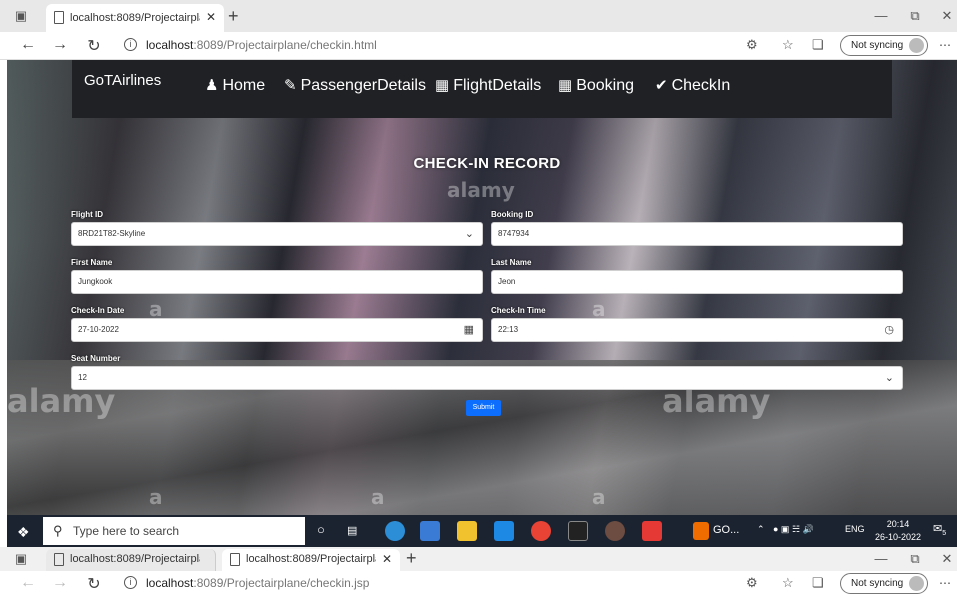 The height and width of the screenshot is (597, 957). What do you see at coordinates (277, 282) in the screenshot?
I see `first-name-field: Jungkook` at bounding box center [277, 282].